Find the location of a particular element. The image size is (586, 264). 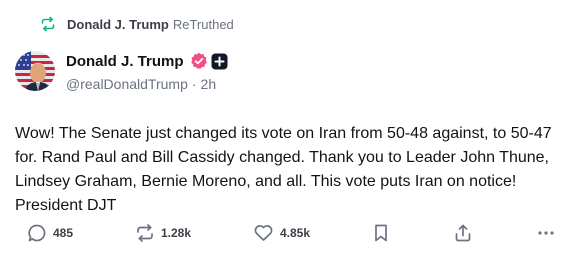

reply-count: 485 is located at coordinates (63, 233).